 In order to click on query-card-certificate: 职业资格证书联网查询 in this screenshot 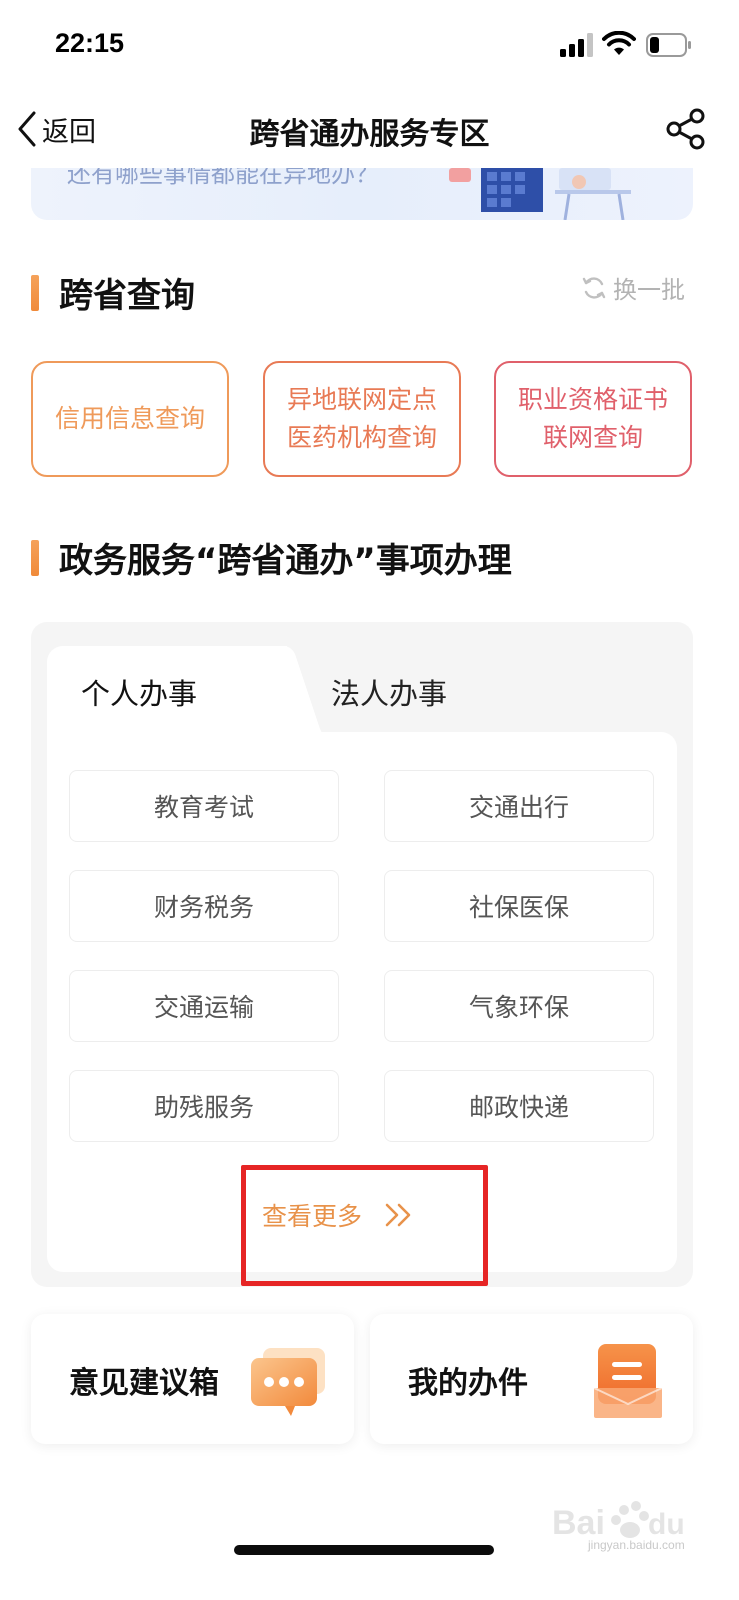, I will do `click(593, 419)`.